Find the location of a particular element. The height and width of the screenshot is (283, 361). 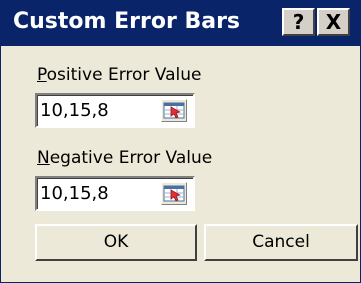

cancel-button: Cancel is located at coordinates (281, 242).